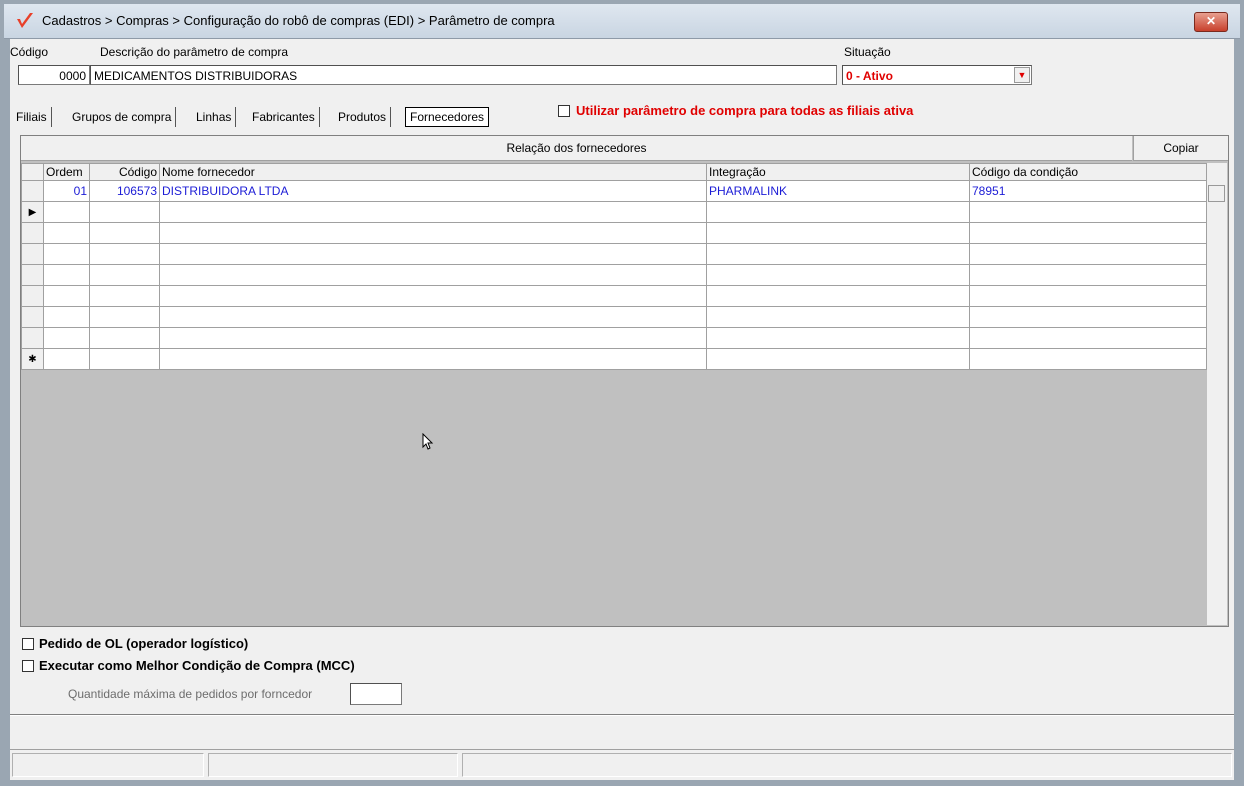  I want to click on tab-fabricantes: Fabricantes, so click(286, 117).